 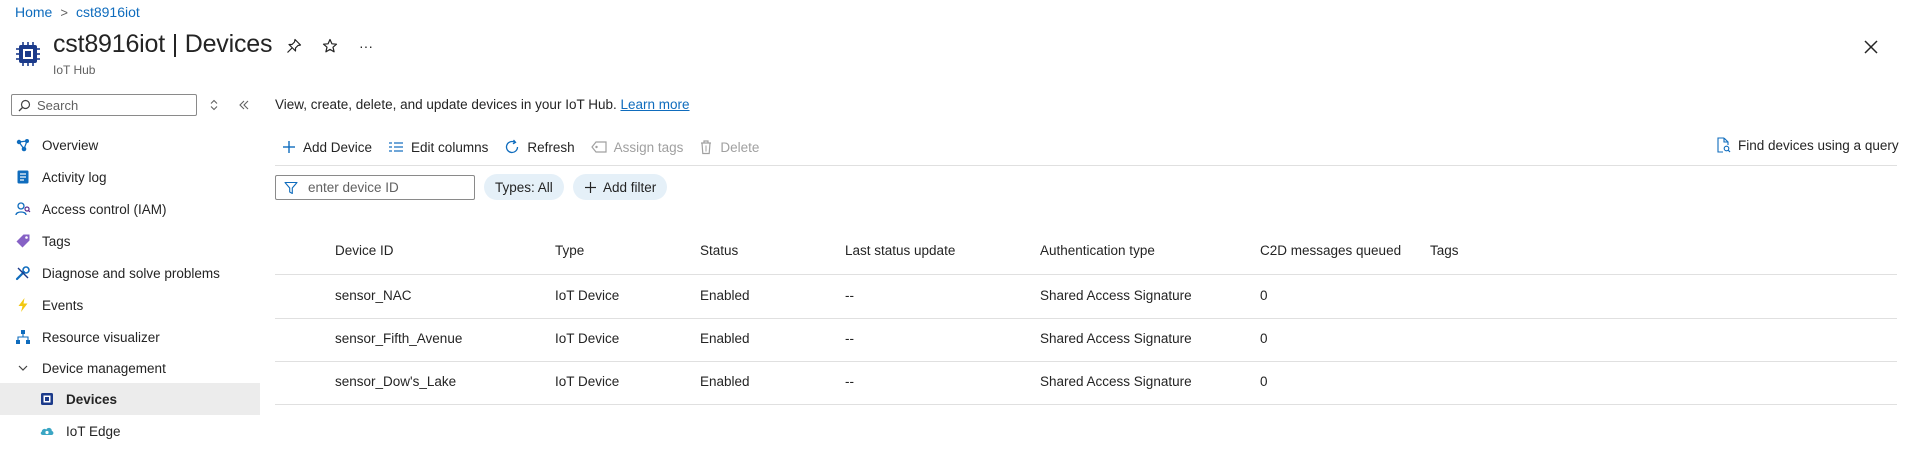 I want to click on sidebar-item-label: Diagnose and solve problems, so click(x=131, y=273).